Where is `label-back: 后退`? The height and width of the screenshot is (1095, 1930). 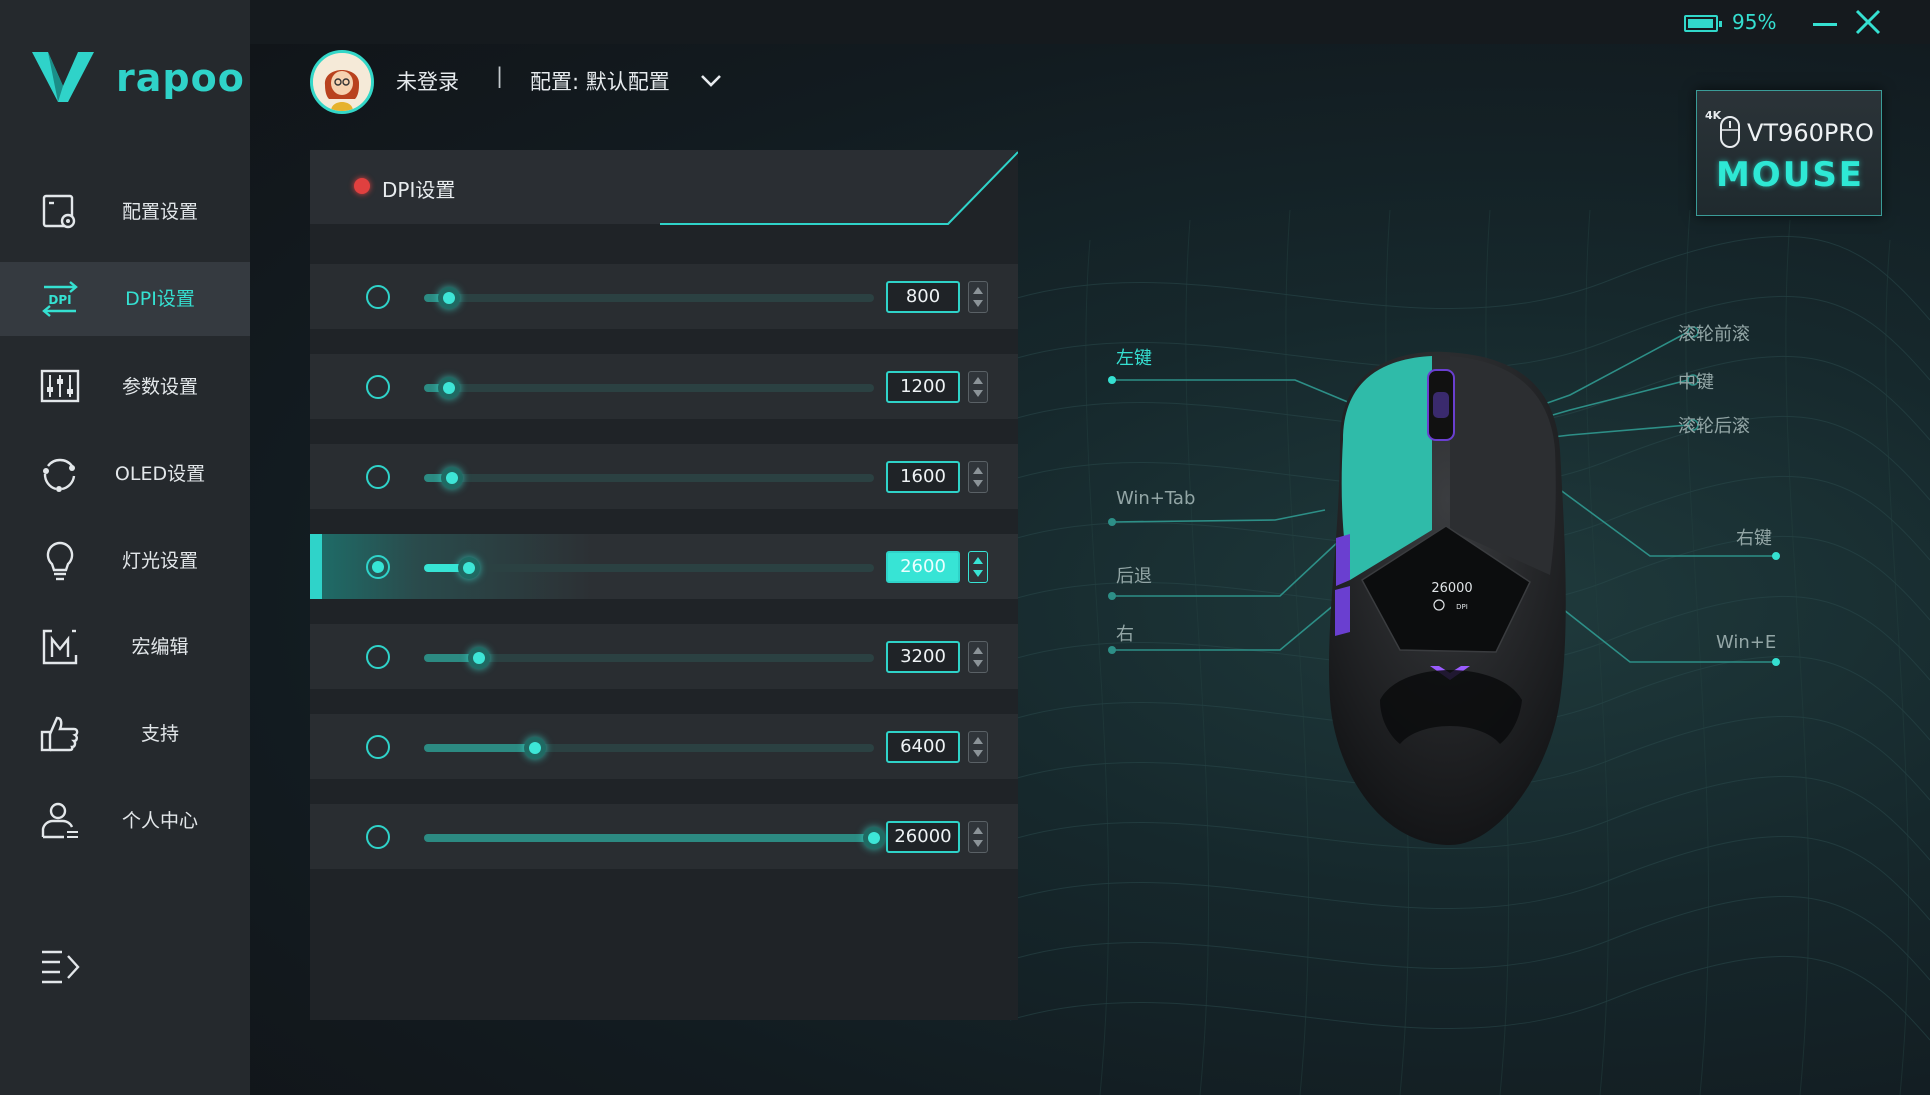 label-back: 后退 is located at coordinates (1134, 575).